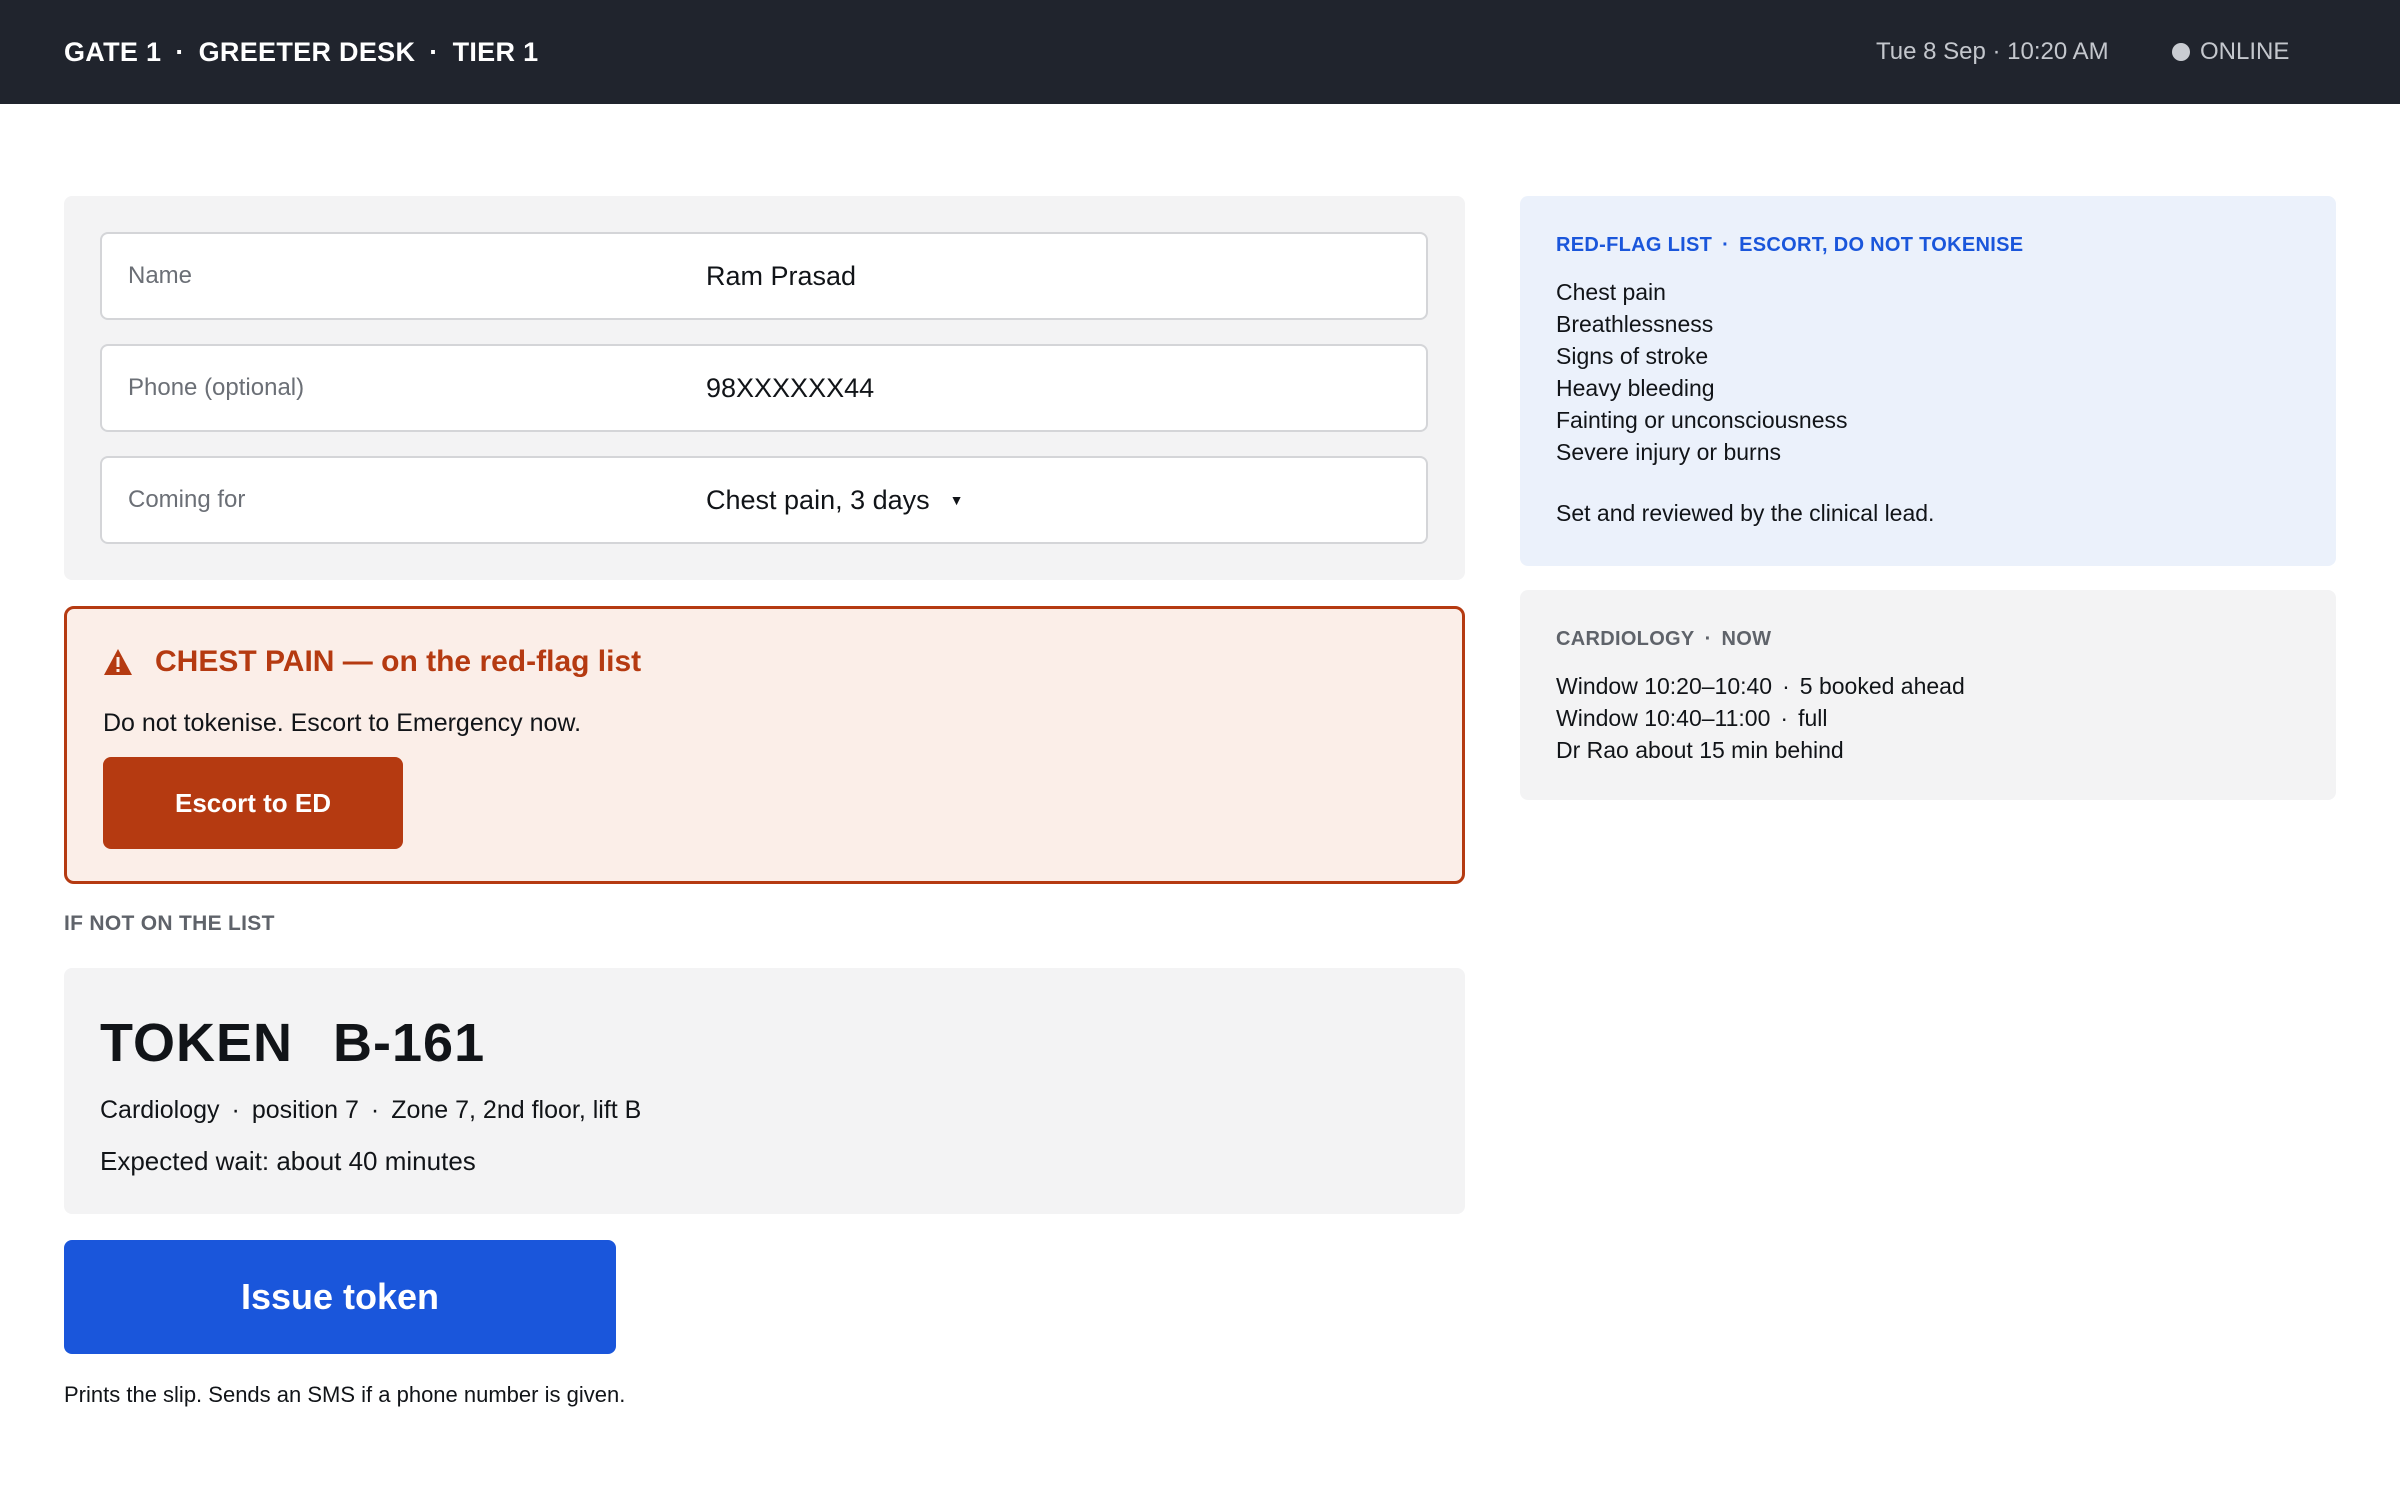  Describe the element at coordinates (790, 388) in the screenshot. I see `phone-input: 98XXXXXX44` at that location.